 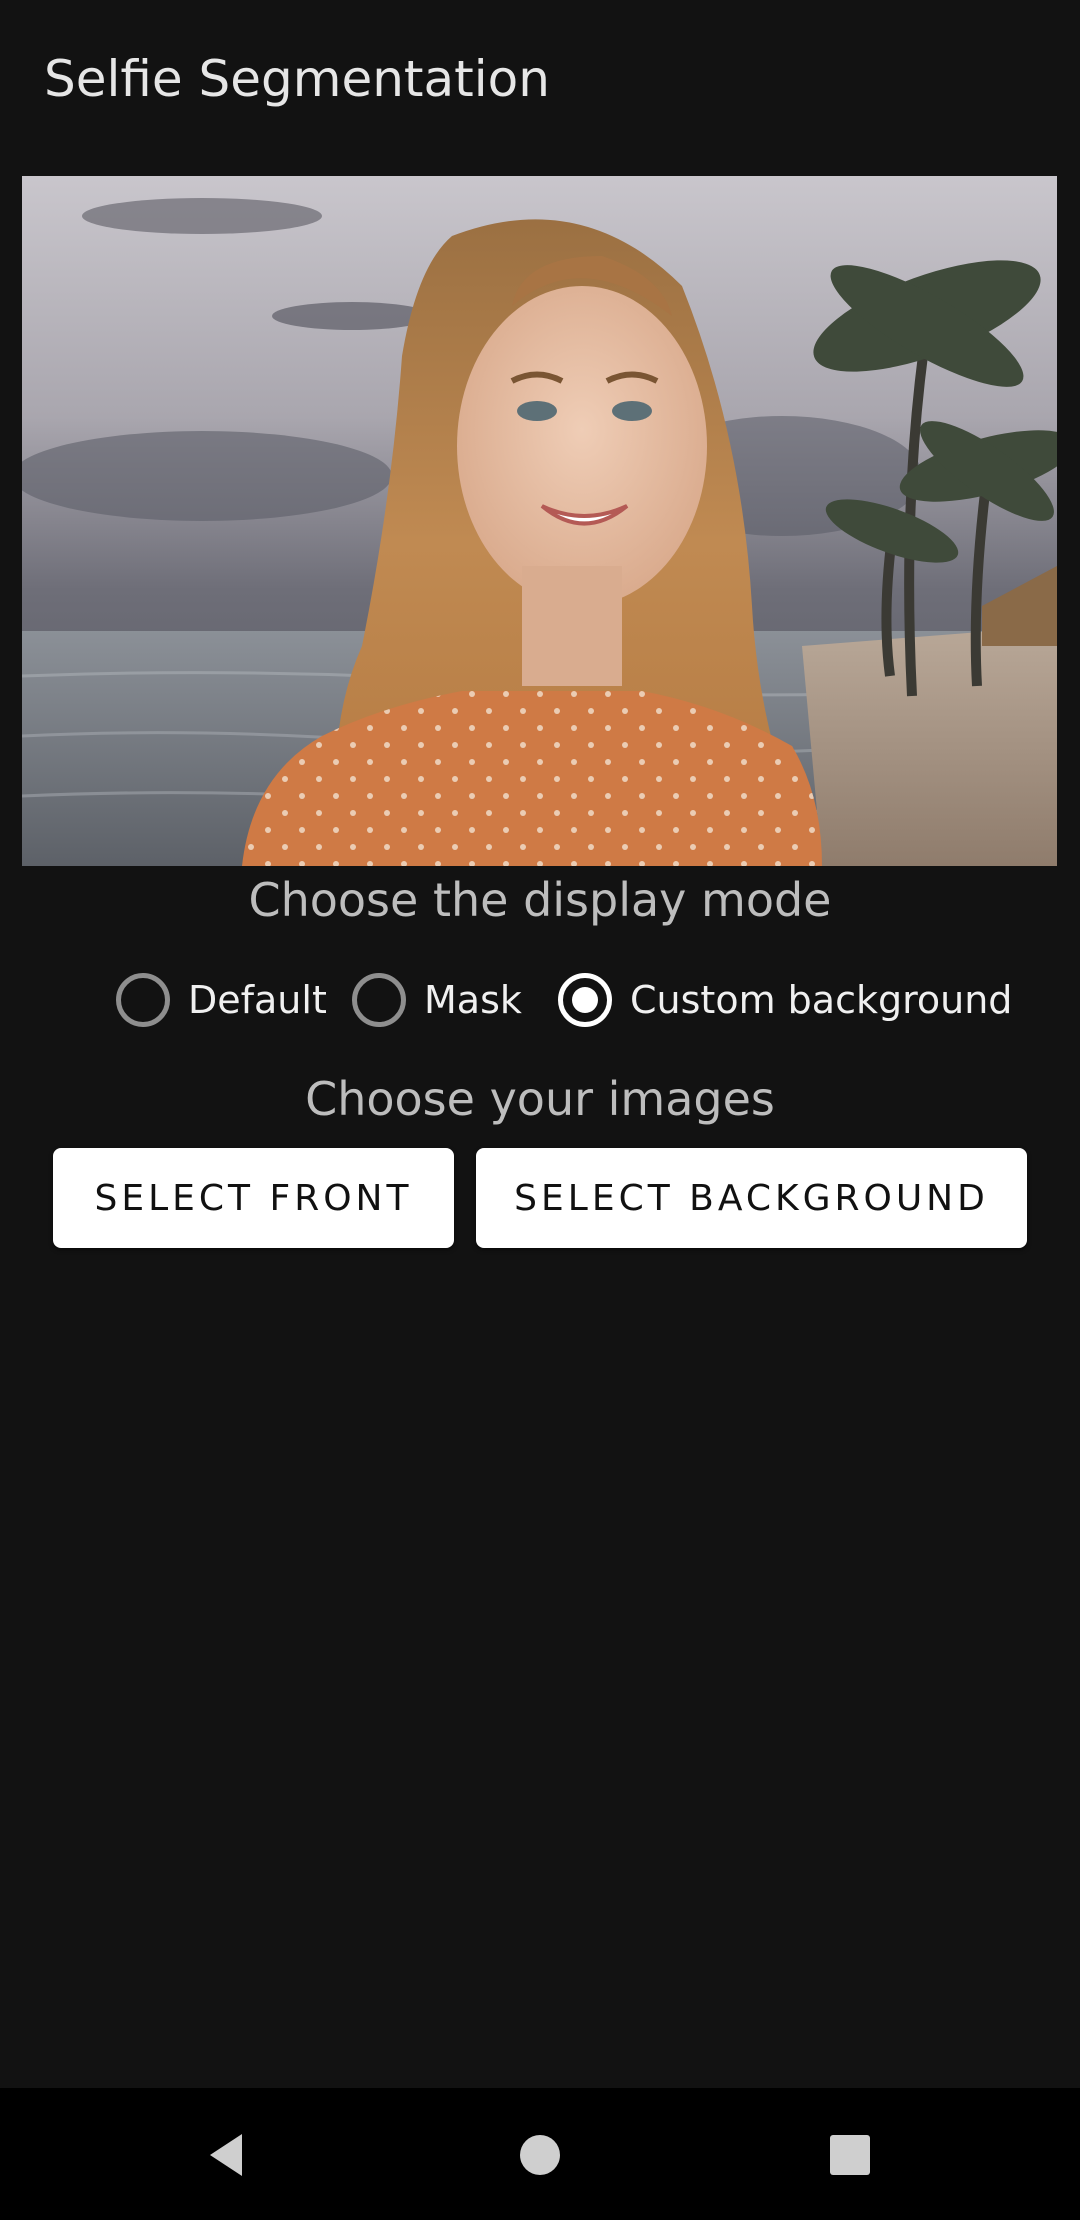 What do you see at coordinates (540, 1099) in the screenshot?
I see `choose-images-label: Choose your images` at bounding box center [540, 1099].